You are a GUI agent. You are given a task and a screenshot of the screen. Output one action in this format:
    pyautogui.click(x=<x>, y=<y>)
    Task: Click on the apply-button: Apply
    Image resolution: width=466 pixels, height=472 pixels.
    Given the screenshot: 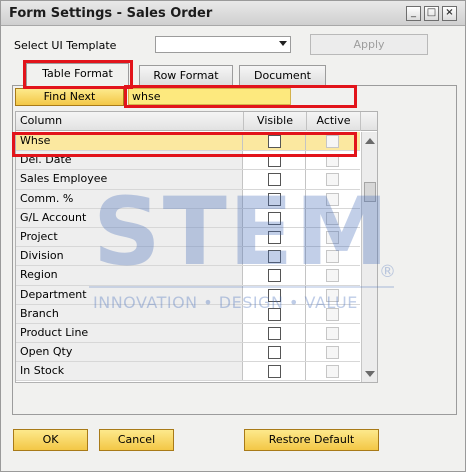 What is the action you would take?
    pyautogui.click(x=369, y=44)
    